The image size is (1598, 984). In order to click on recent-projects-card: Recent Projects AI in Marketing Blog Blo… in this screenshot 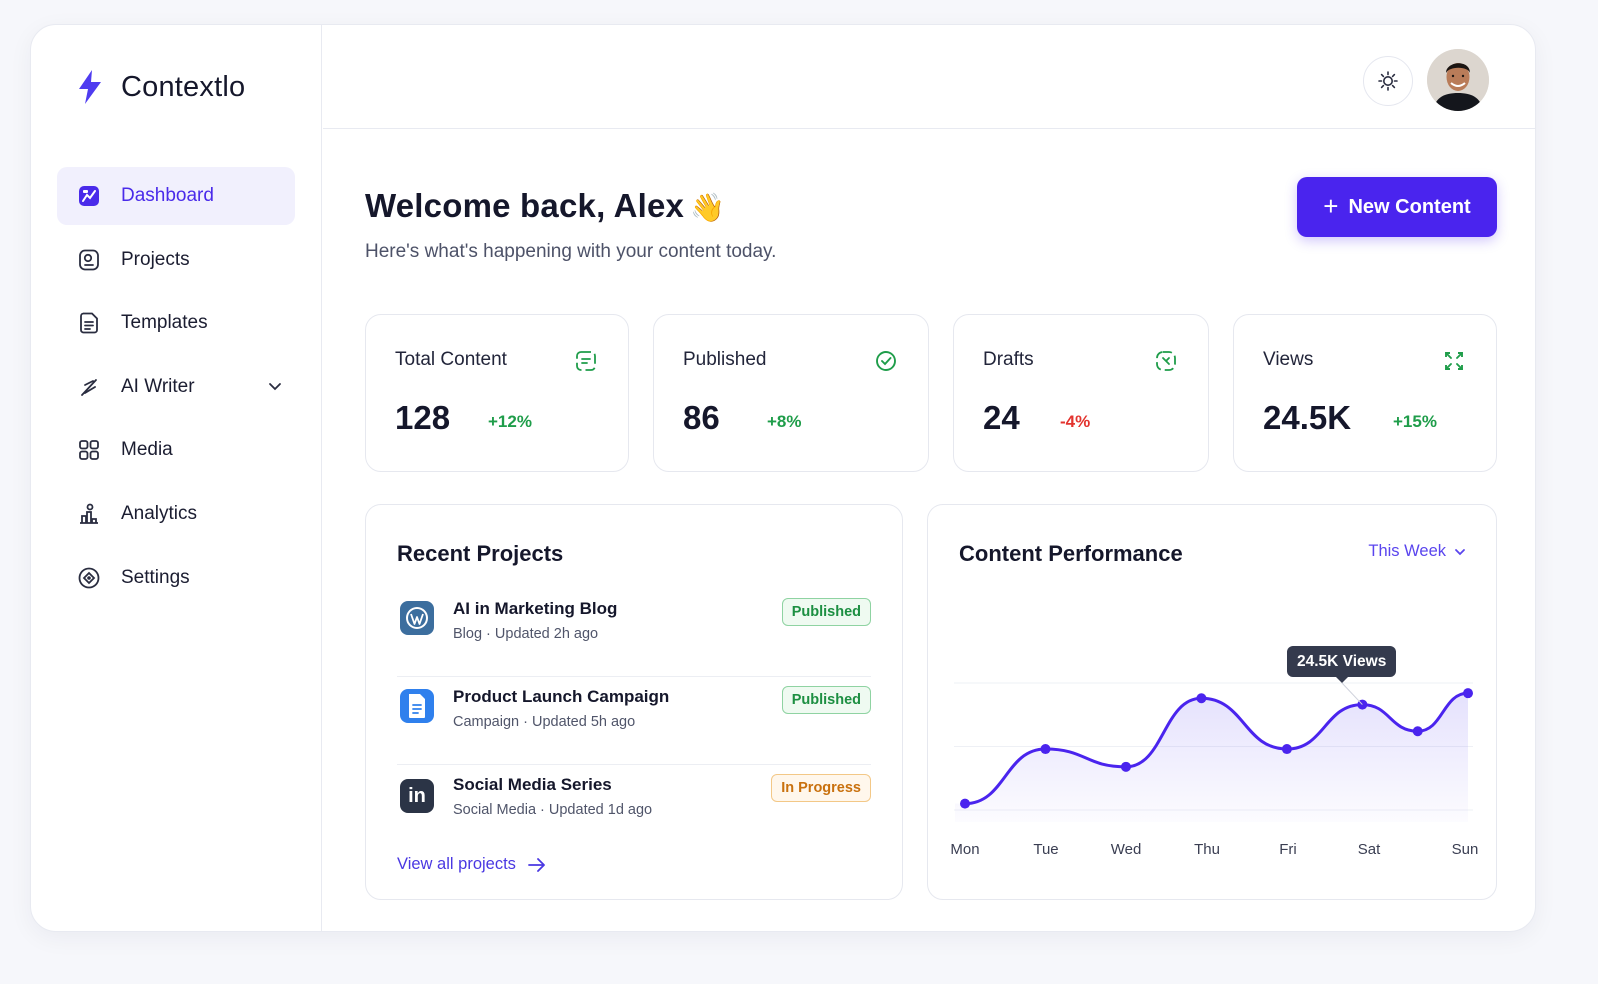, I will do `click(634, 702)`.